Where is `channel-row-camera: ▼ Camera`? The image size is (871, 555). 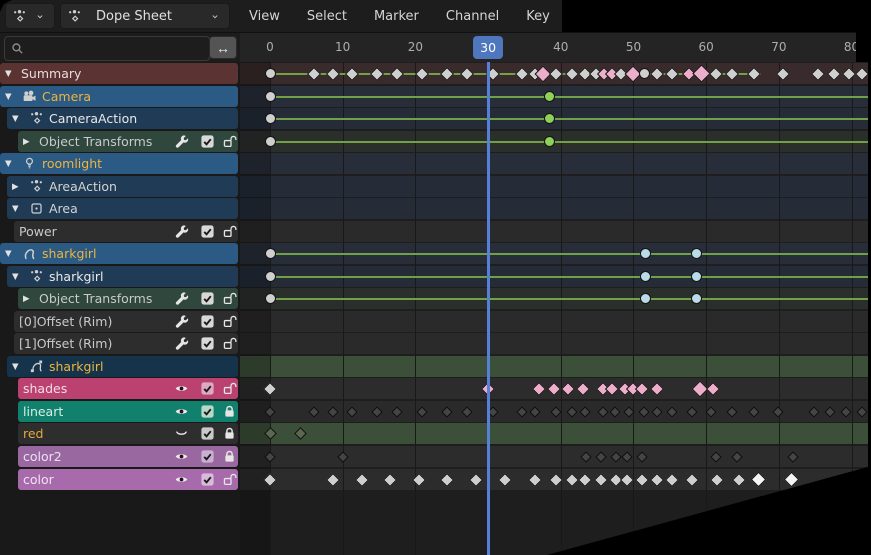 channel-row-camera: ▼ Camera is located at coordinates (119, 96).